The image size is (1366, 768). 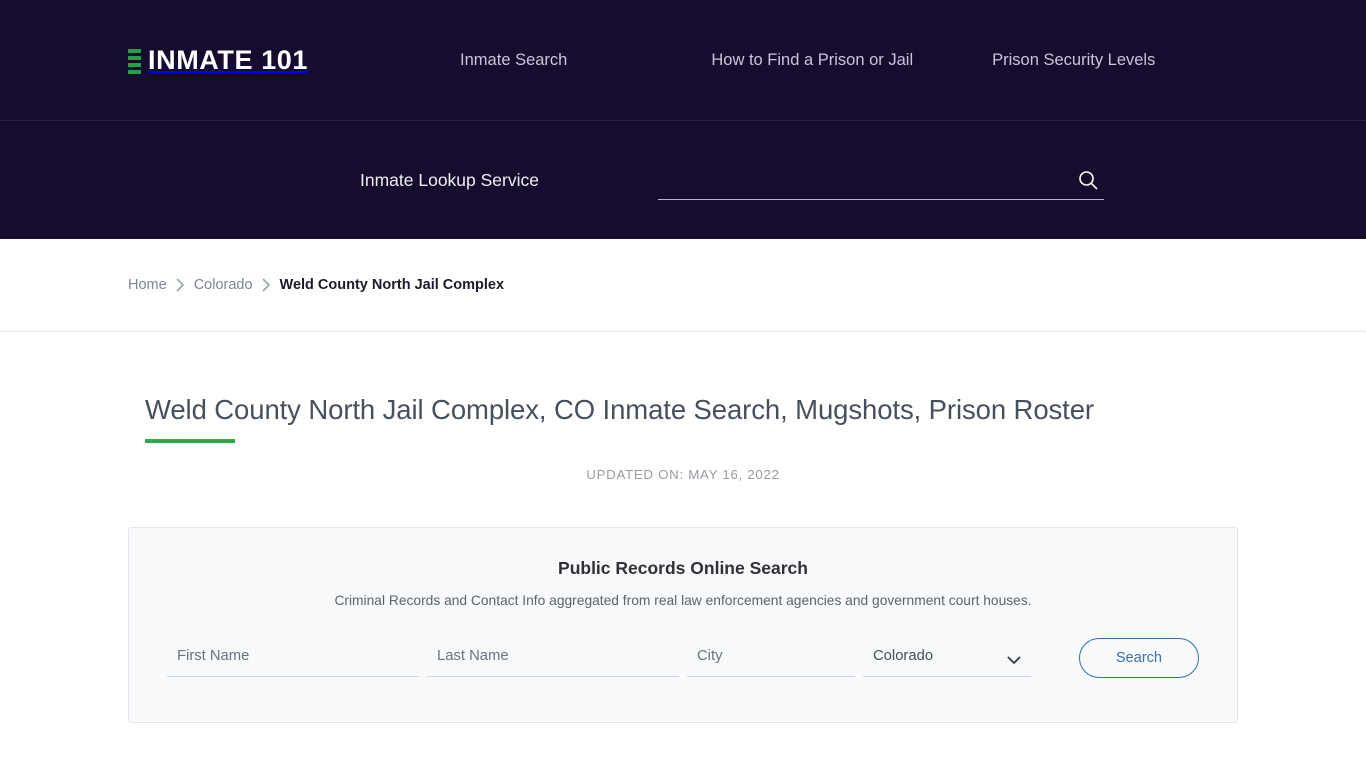 I want to click on nav-prison-security-levels: Prison Security Levels, so click(x=1073, y=60).